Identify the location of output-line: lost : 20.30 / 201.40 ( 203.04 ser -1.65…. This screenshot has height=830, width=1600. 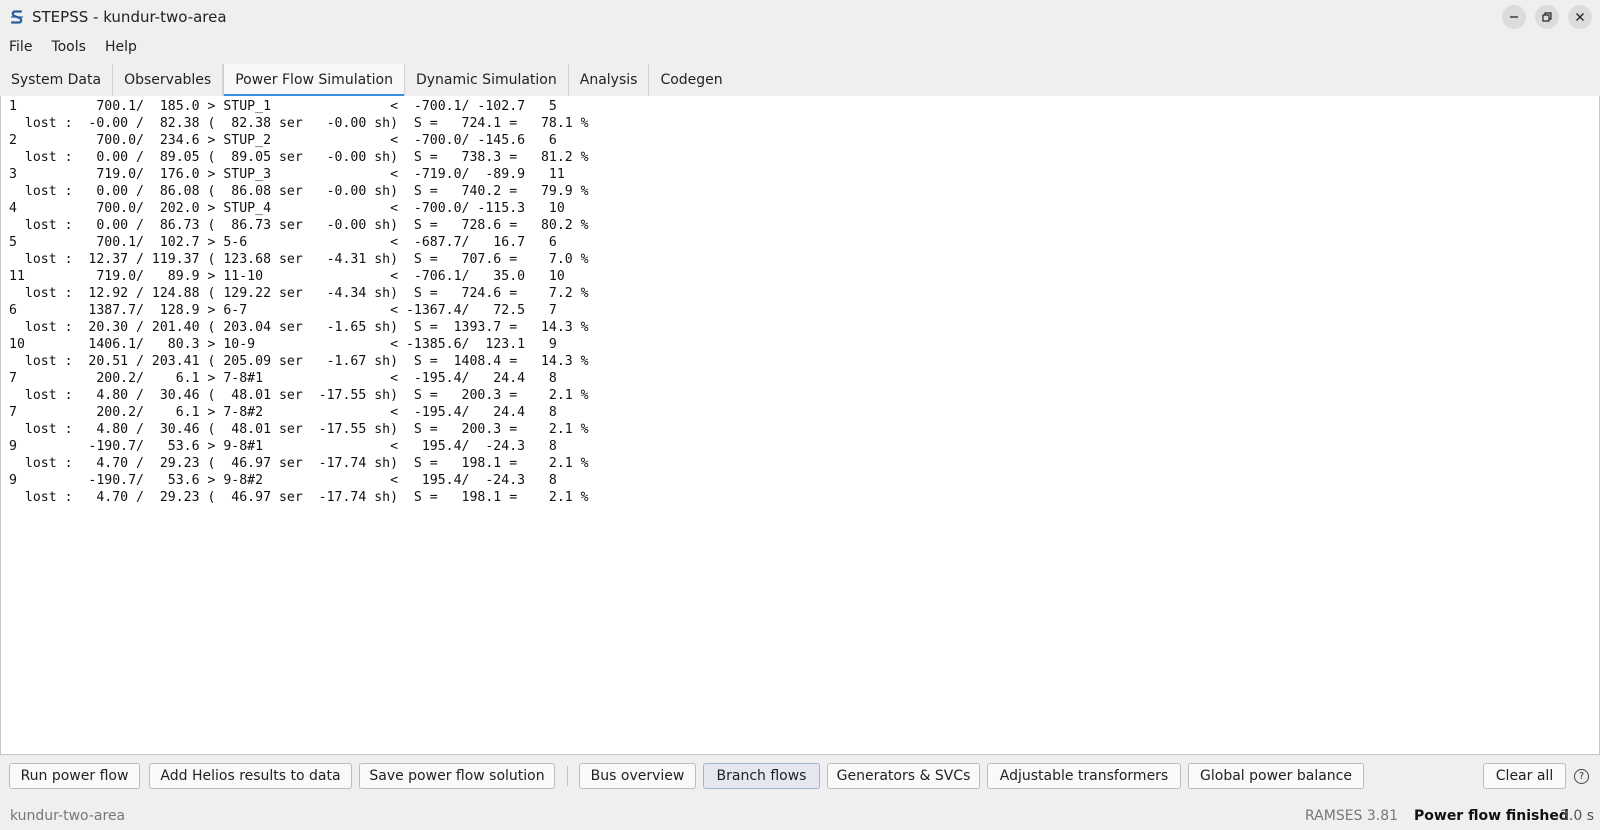
(299, 327).